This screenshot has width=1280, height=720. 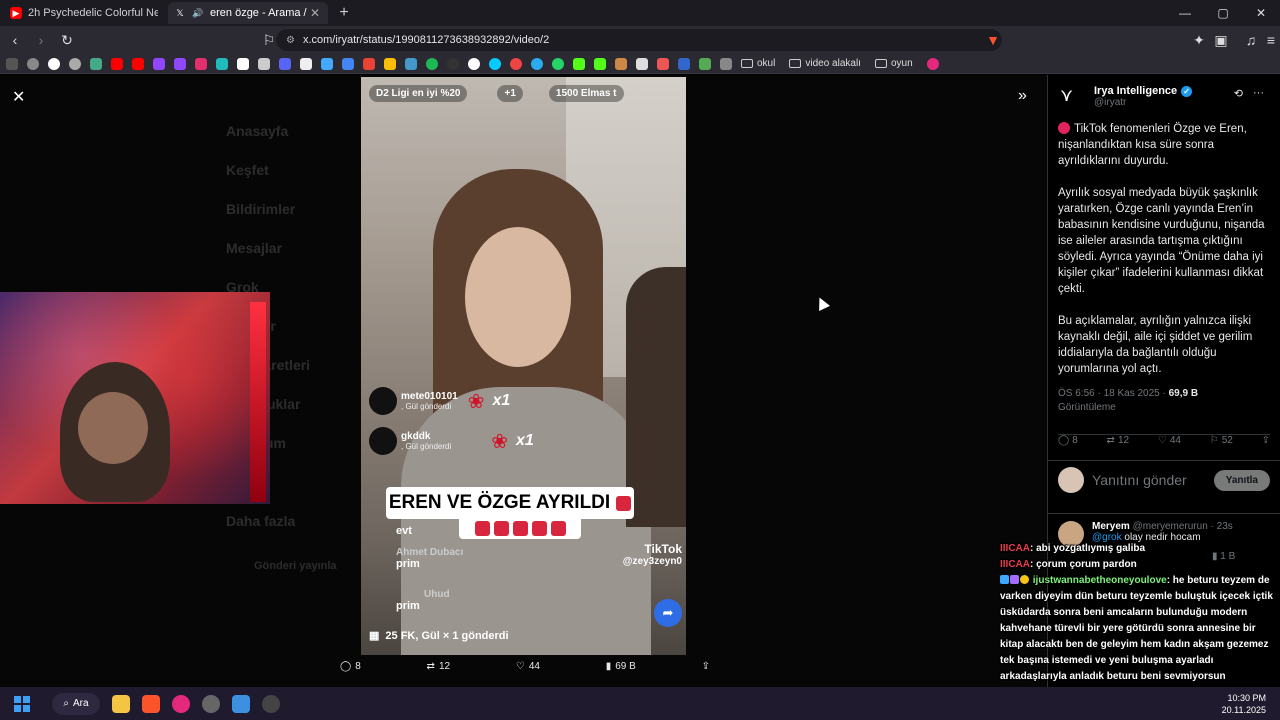 I want to click on file-explorer-icon, so click(x=121, y=703).